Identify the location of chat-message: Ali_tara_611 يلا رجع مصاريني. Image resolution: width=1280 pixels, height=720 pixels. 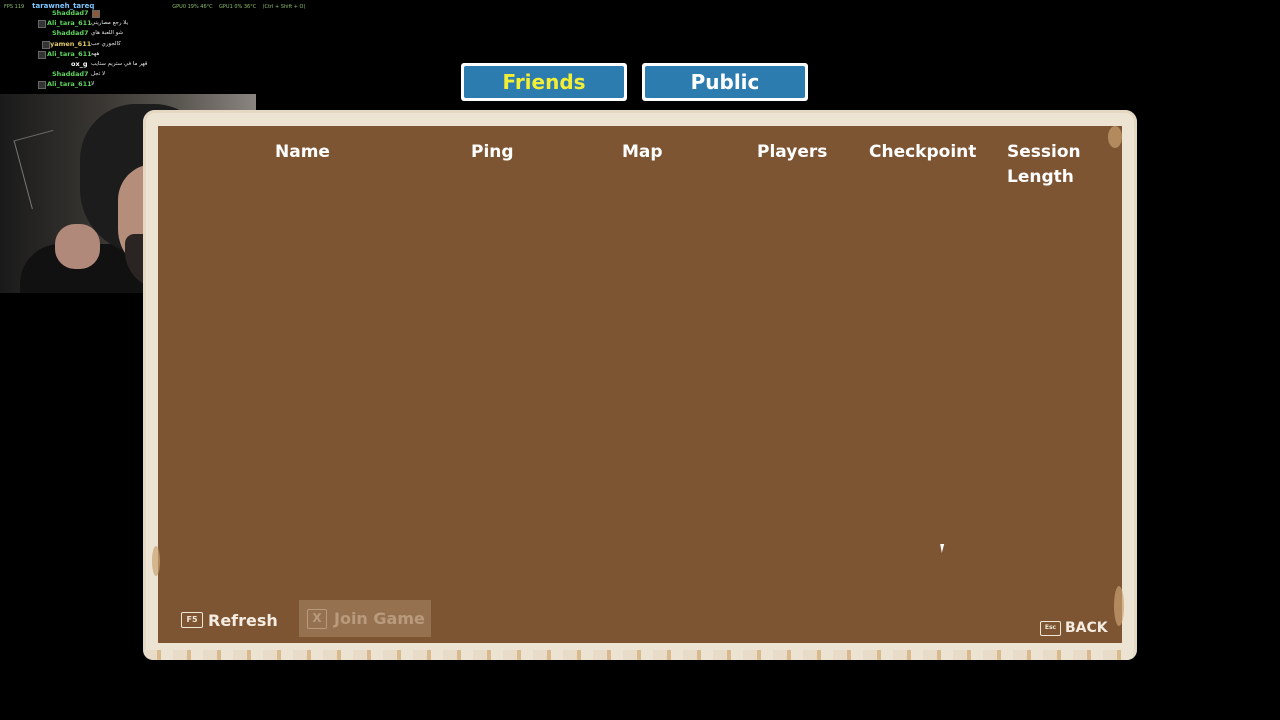
(125, 24).